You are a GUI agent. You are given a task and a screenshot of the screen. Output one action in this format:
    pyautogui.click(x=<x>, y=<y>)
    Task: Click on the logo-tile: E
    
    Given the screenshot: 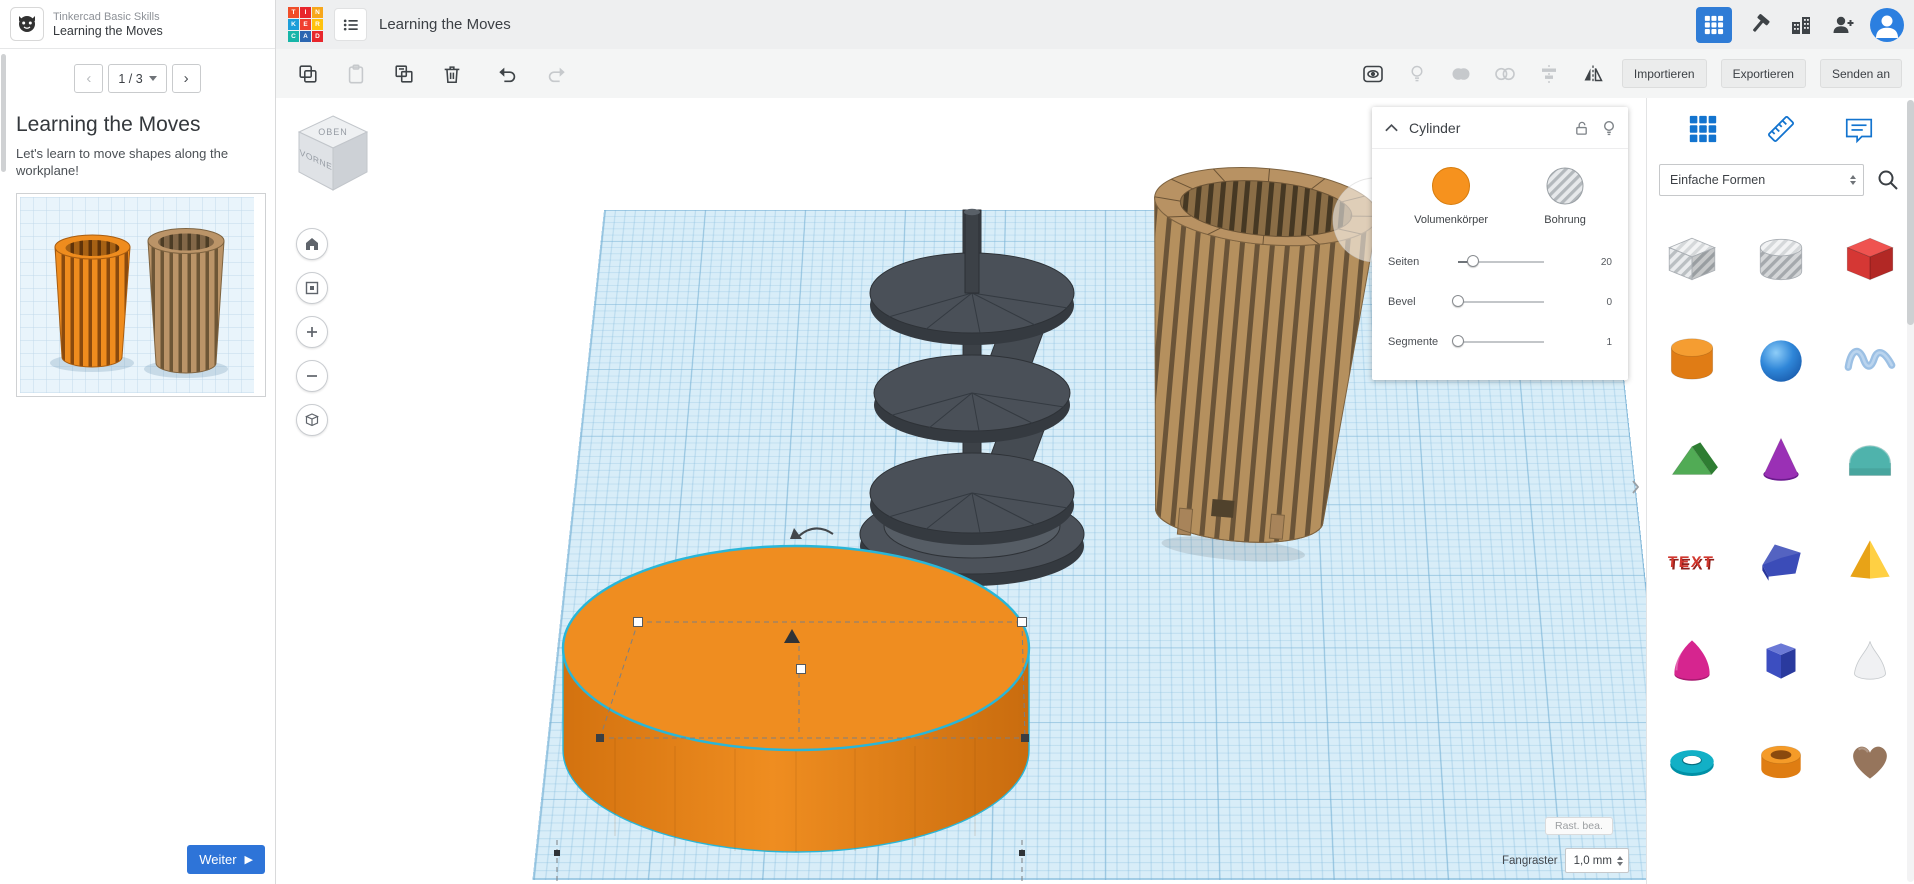 What is the action you would take?
    pyautogui.click(x=305, y=24)
    